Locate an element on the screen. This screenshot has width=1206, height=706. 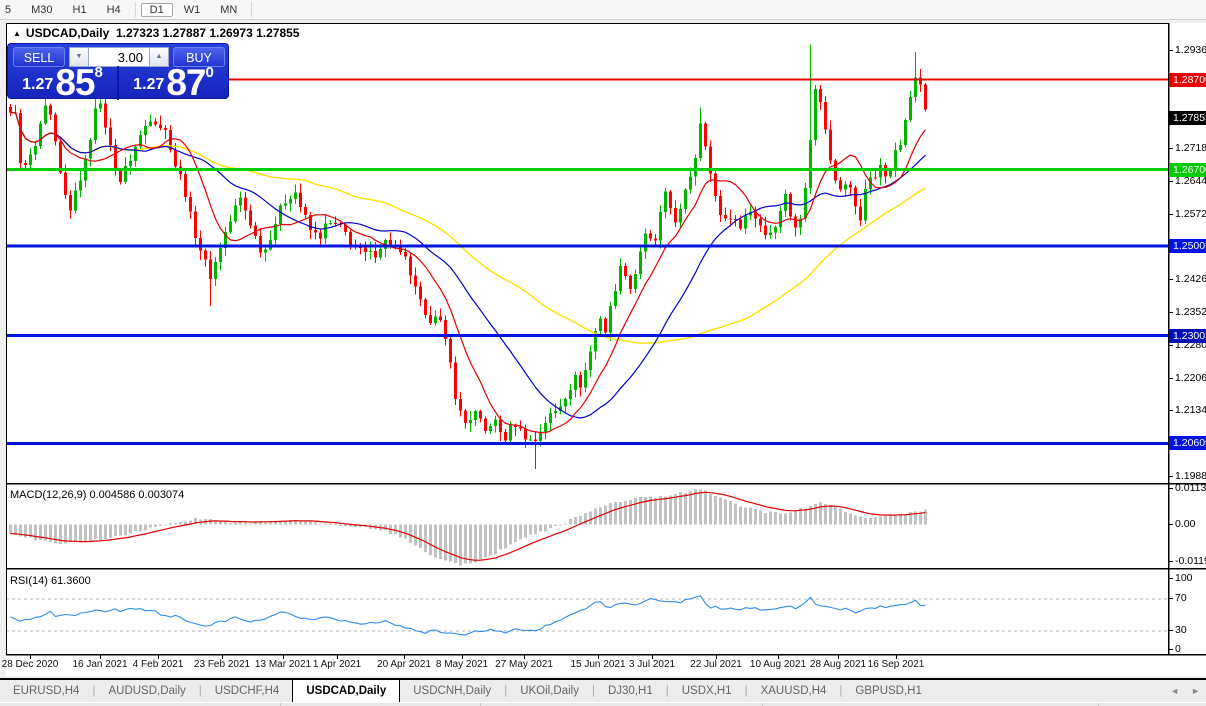
timeframe-button-m30: M30 is located at coordinates (41, 10).